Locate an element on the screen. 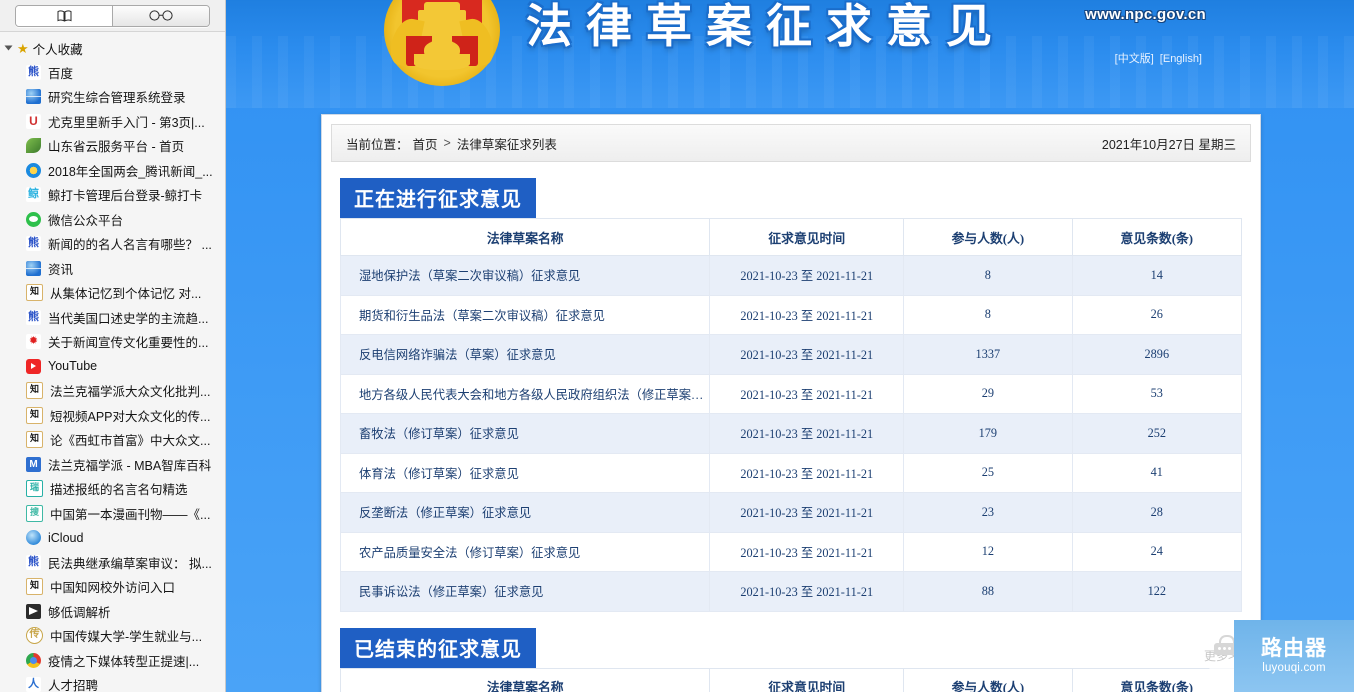 The width and height of the screenshot is (1354, 692). draft-name-link: 民事诉讼法（修正草案）征求意见 is located at coordinates (525, 591).